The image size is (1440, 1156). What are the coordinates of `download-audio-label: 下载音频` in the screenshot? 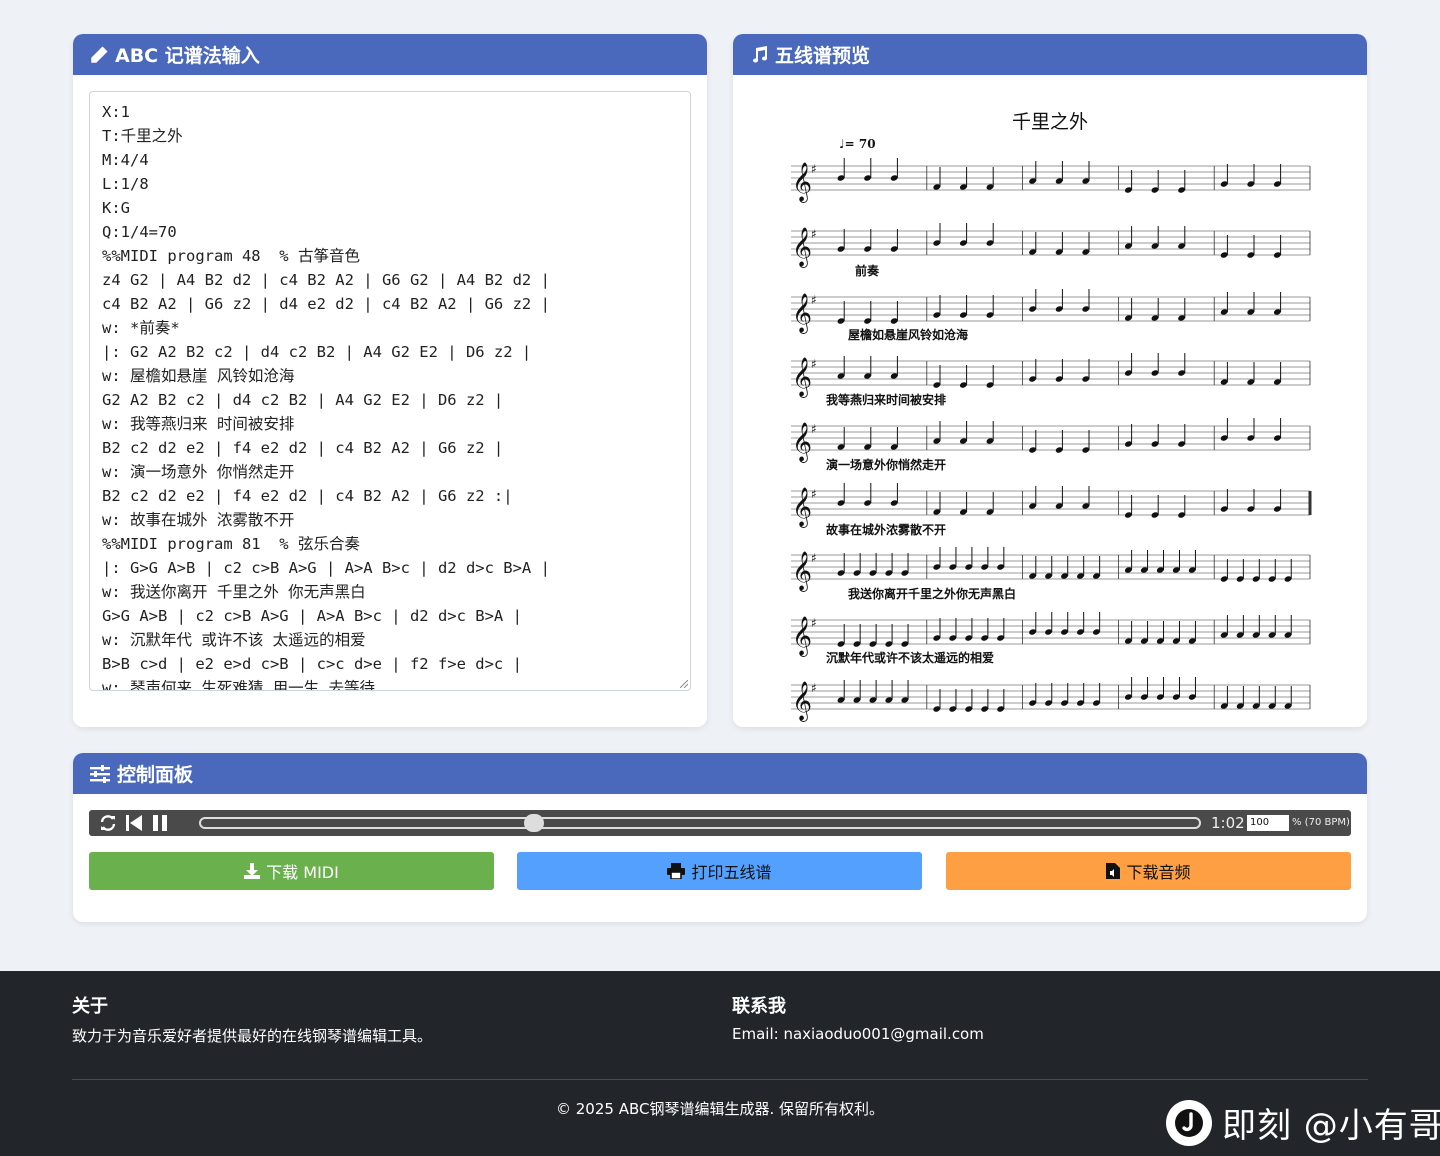 It's located at (1158, 872).